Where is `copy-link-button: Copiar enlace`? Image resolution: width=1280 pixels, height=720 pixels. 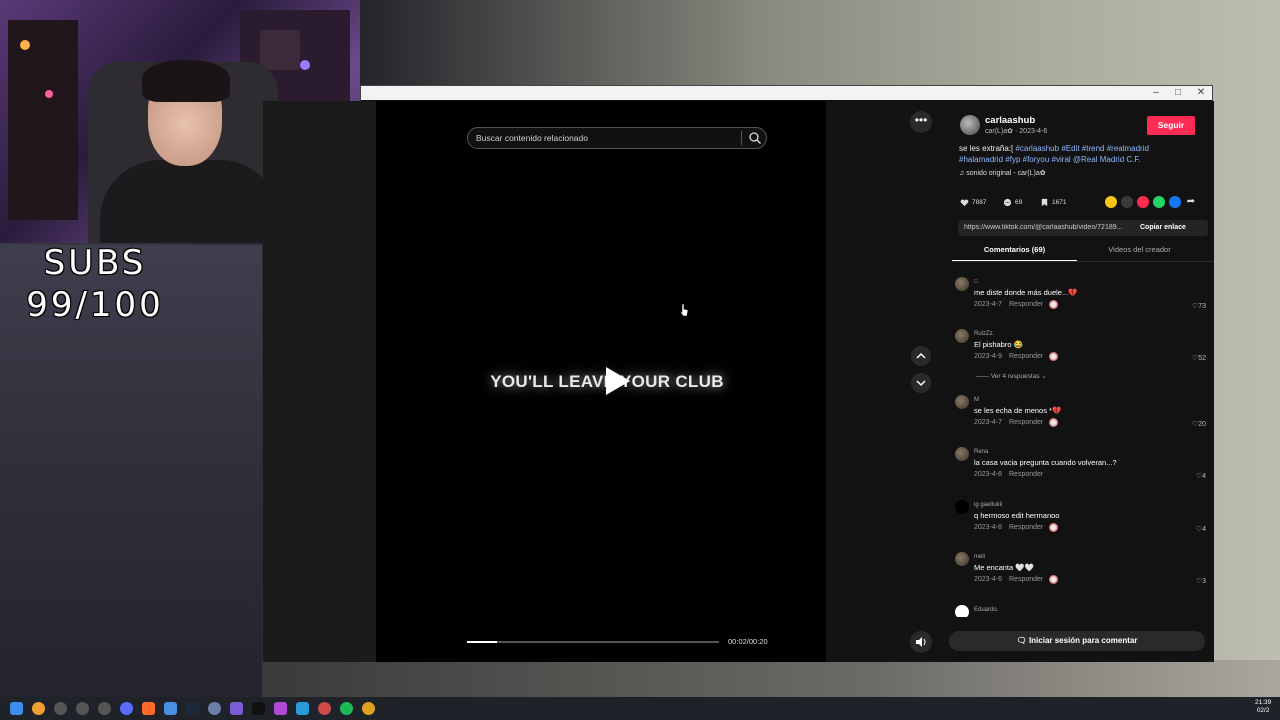 copy-link-button: Copiar enlace is located at coordinates (1163, 227).